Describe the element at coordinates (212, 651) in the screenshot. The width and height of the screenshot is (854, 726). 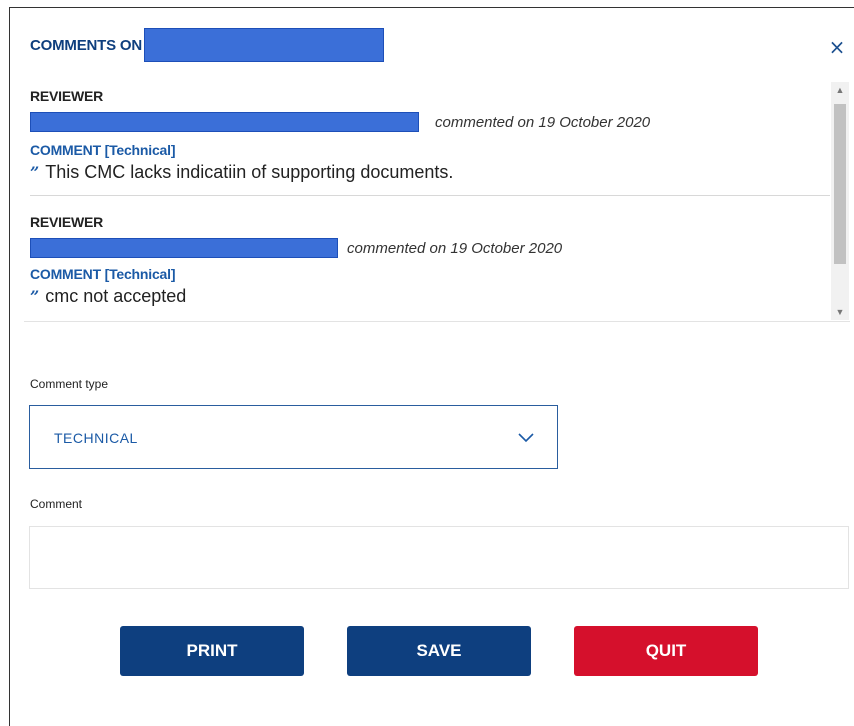
I see `print-button: PRINT` at that location.